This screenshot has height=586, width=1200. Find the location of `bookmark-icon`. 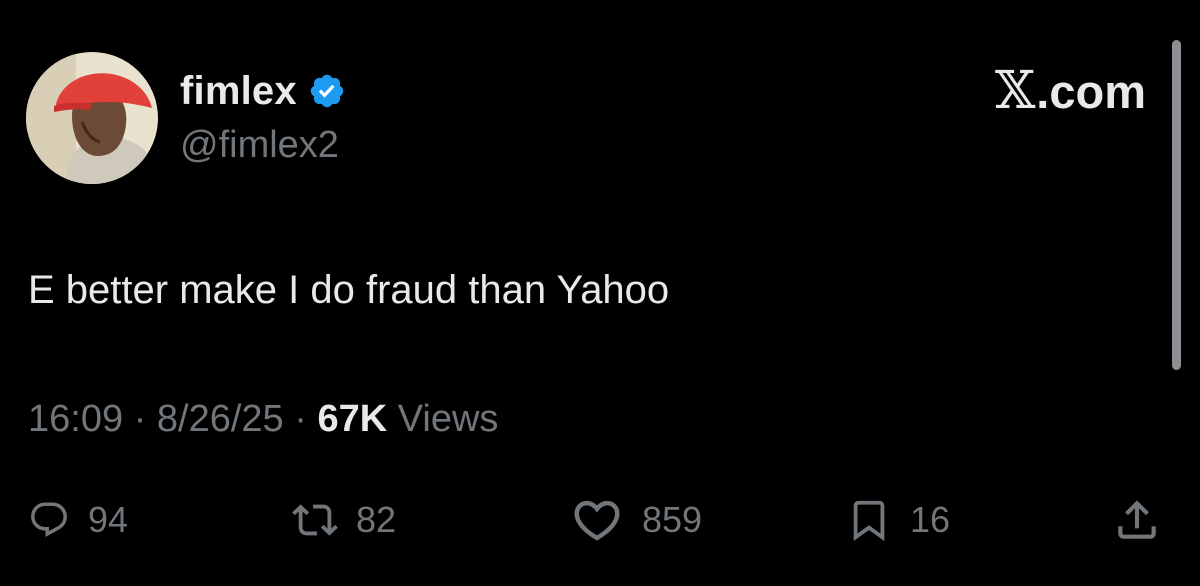

bookmark-icon is located at coordinates (869, 520).